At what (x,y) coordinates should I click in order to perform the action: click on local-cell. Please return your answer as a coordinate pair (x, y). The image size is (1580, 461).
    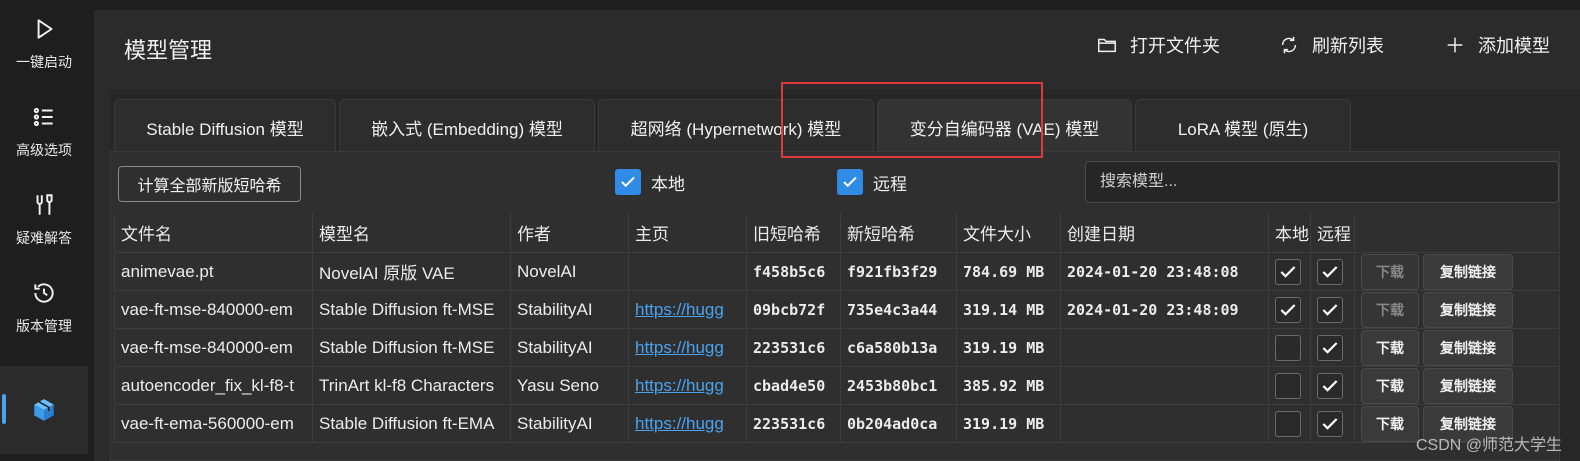
    Looking at the image, I should click on (1289, 385).